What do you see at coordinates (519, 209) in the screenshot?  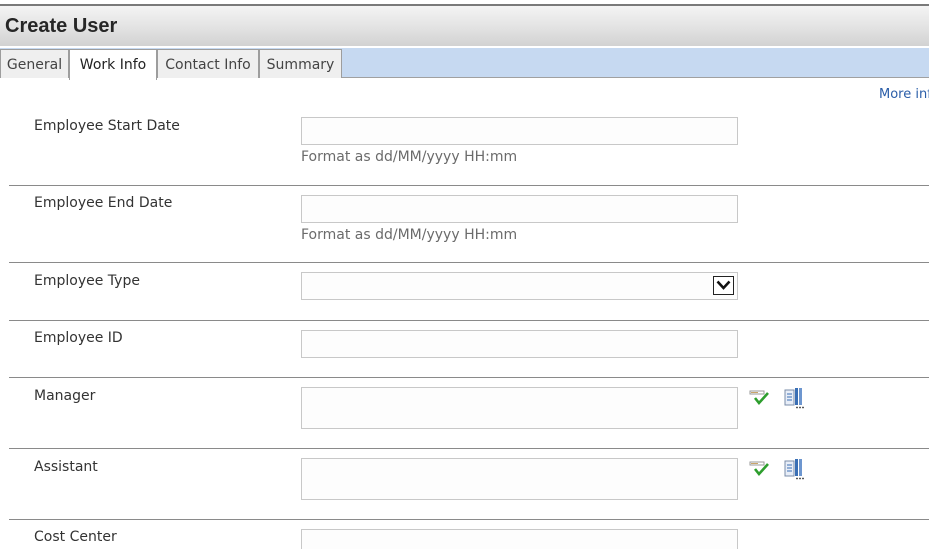 I see `end-date-input` at bounding box center [519, 209].